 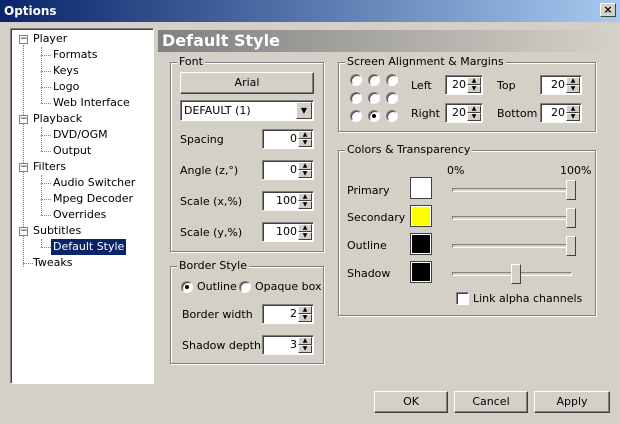 I want to click on tree-item-web-interface: Web Interface, so click(x=91, y=103).